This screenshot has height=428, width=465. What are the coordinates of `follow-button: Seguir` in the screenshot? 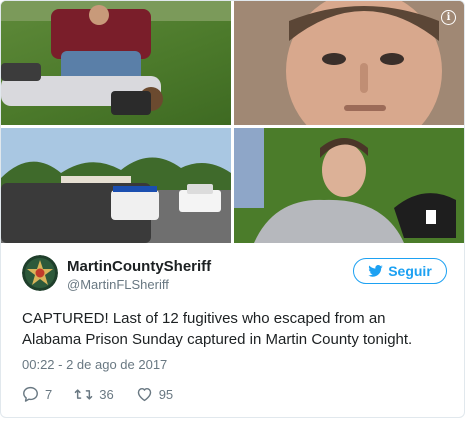 It's located at (400, 271).